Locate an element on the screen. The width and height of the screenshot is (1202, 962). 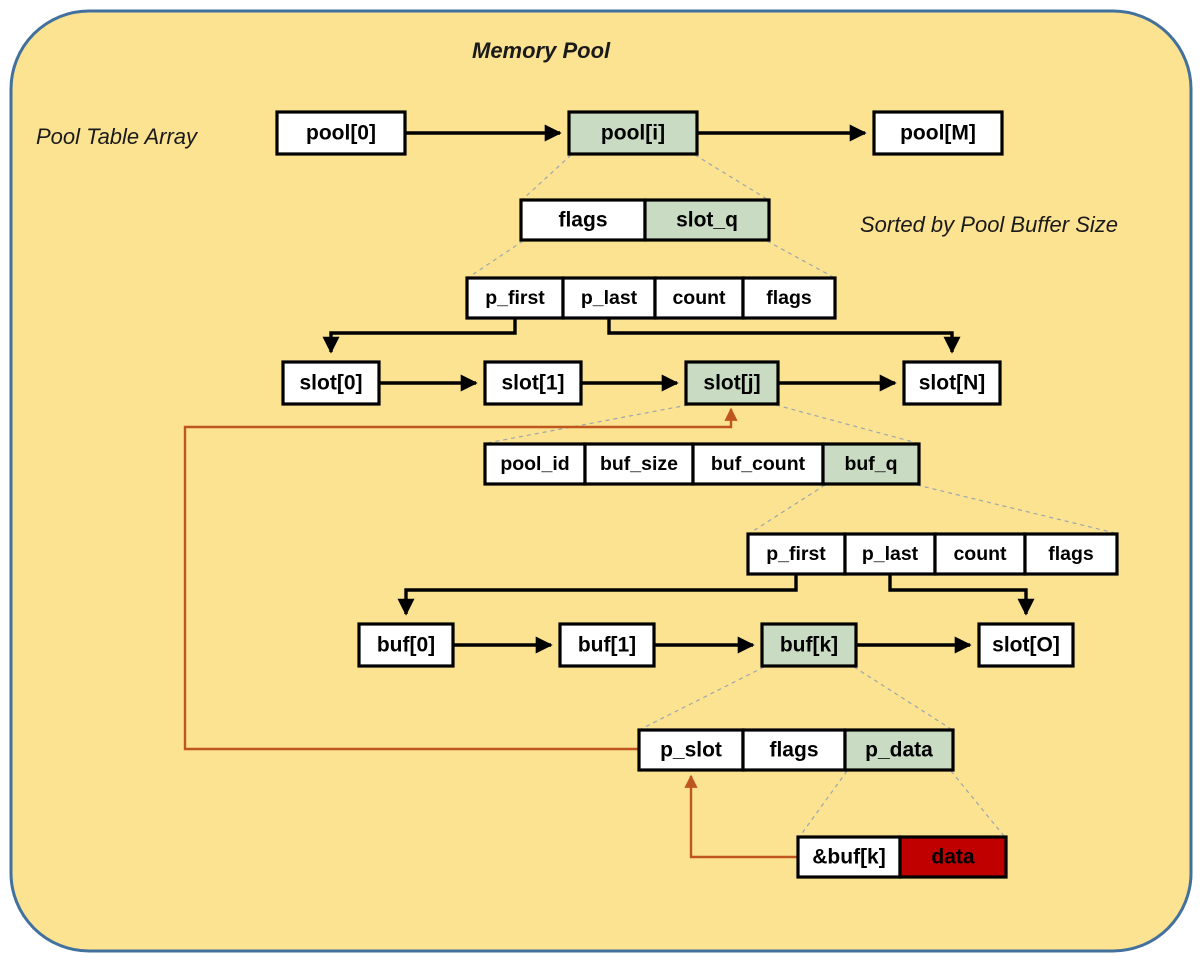
field-slotq-p-first: p_first is located at coordinates (515, 298).